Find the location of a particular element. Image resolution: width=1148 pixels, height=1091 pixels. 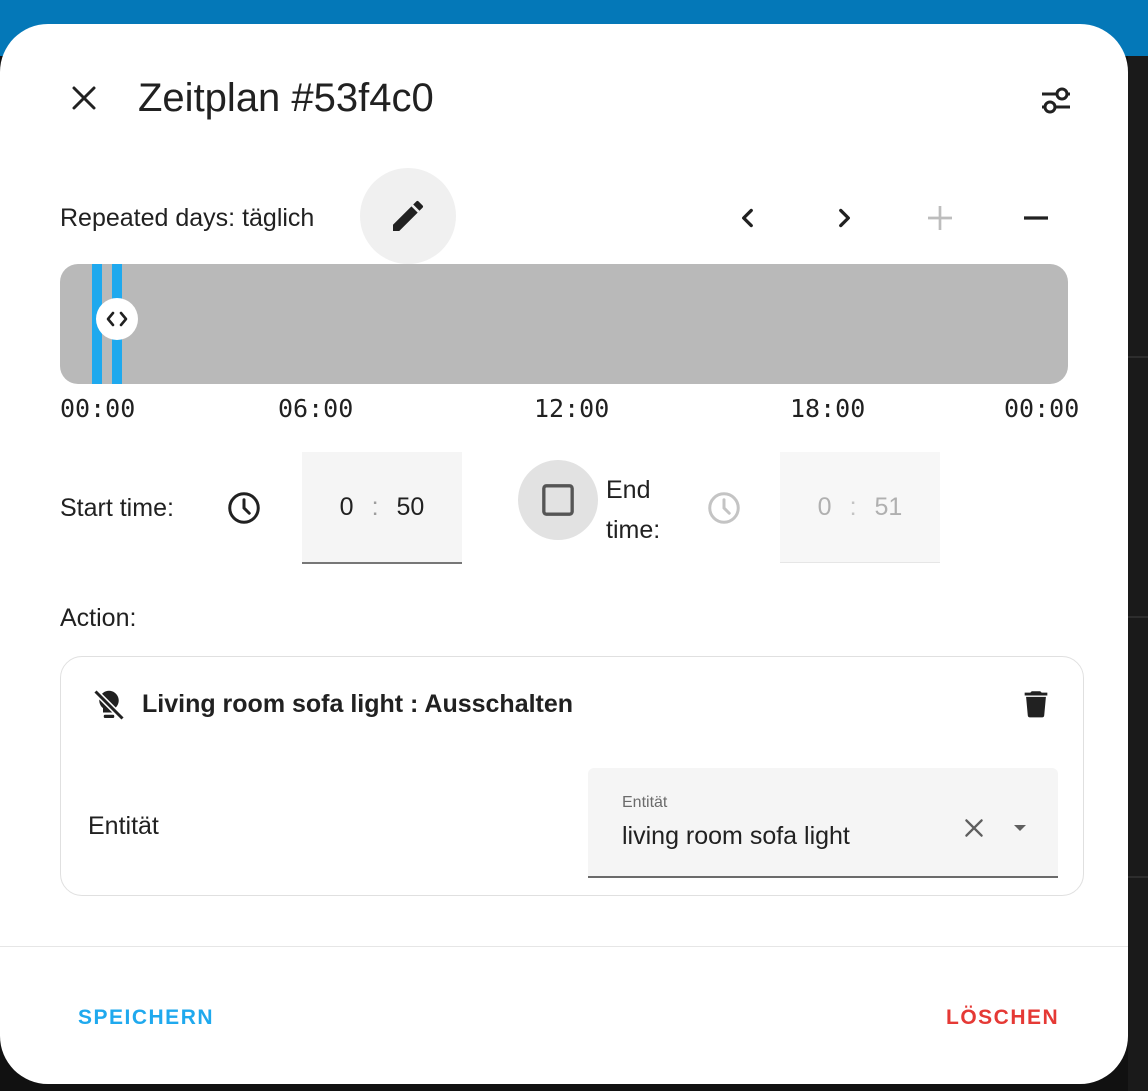

previous-slot-button is located at coordinates (748, 218).